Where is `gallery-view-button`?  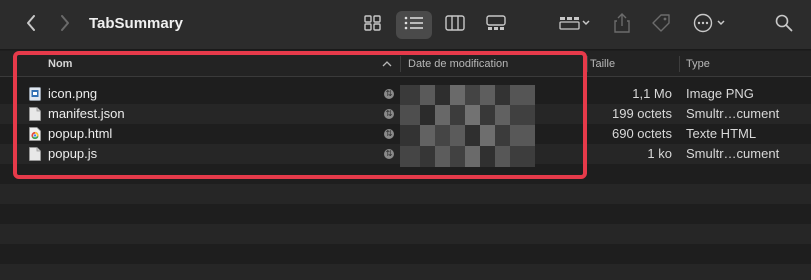
gallery-view-button is located at coordinates (496, 25).